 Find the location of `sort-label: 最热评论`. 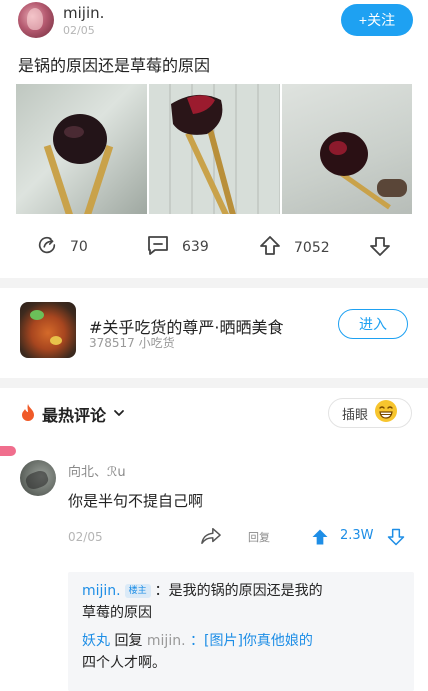

sort-label: 最热评论 is located at coordinates (74, 415).